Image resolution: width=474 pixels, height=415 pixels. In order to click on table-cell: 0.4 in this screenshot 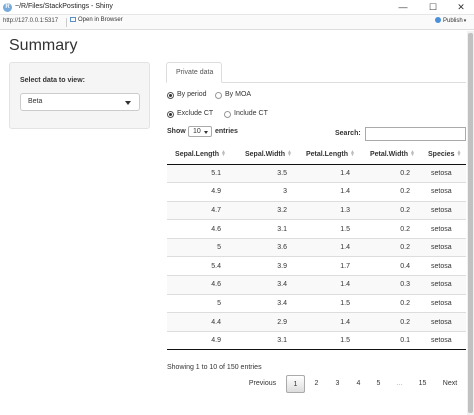, I will do `click(388, 266)`.